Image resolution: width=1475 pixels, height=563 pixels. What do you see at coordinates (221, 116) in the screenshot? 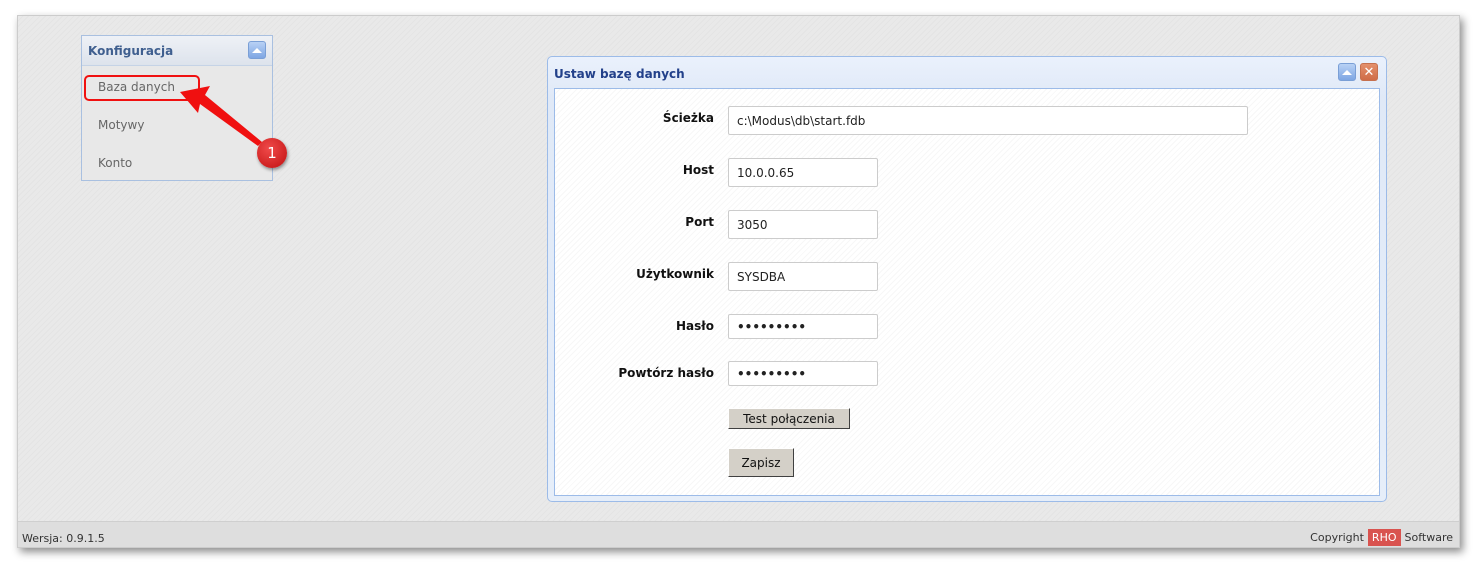
I see `annotation-arrow-icon` at bounding box center [221, 116].